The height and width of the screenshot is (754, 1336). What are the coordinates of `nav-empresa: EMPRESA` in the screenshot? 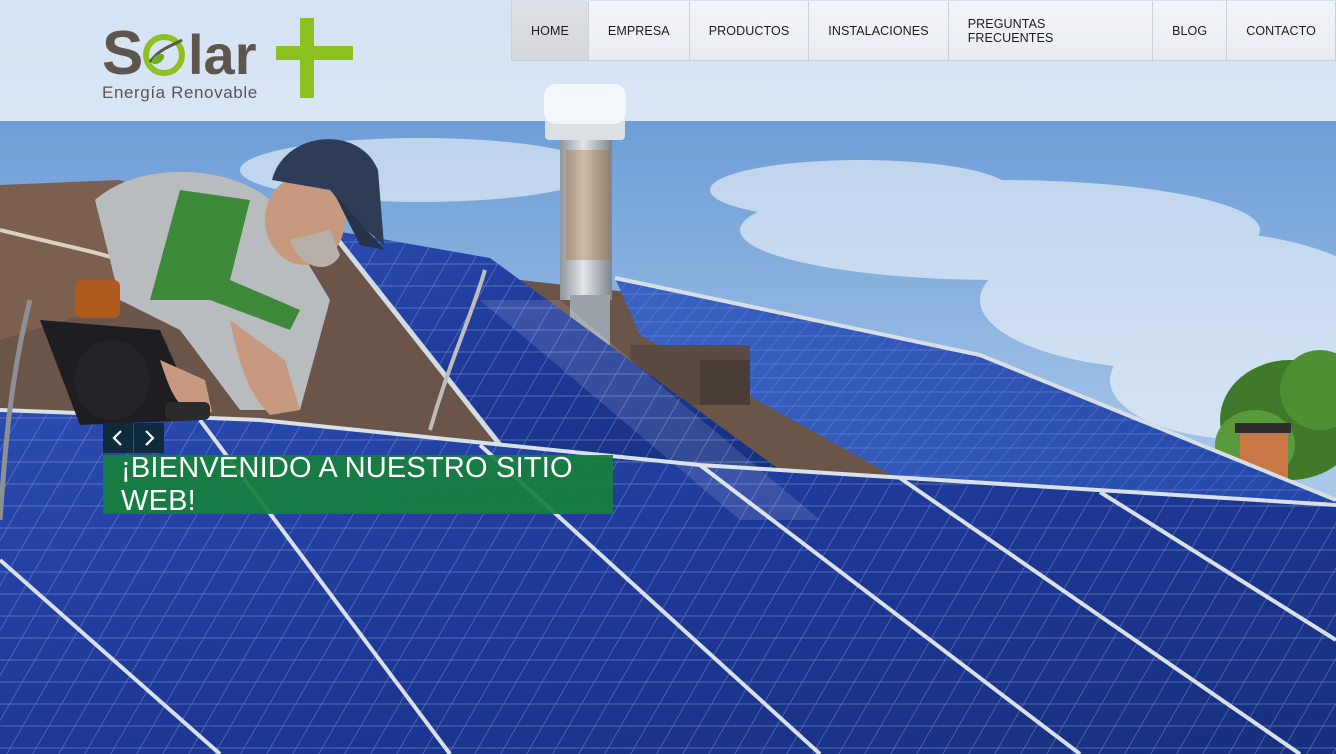 It's located at (639, 30).